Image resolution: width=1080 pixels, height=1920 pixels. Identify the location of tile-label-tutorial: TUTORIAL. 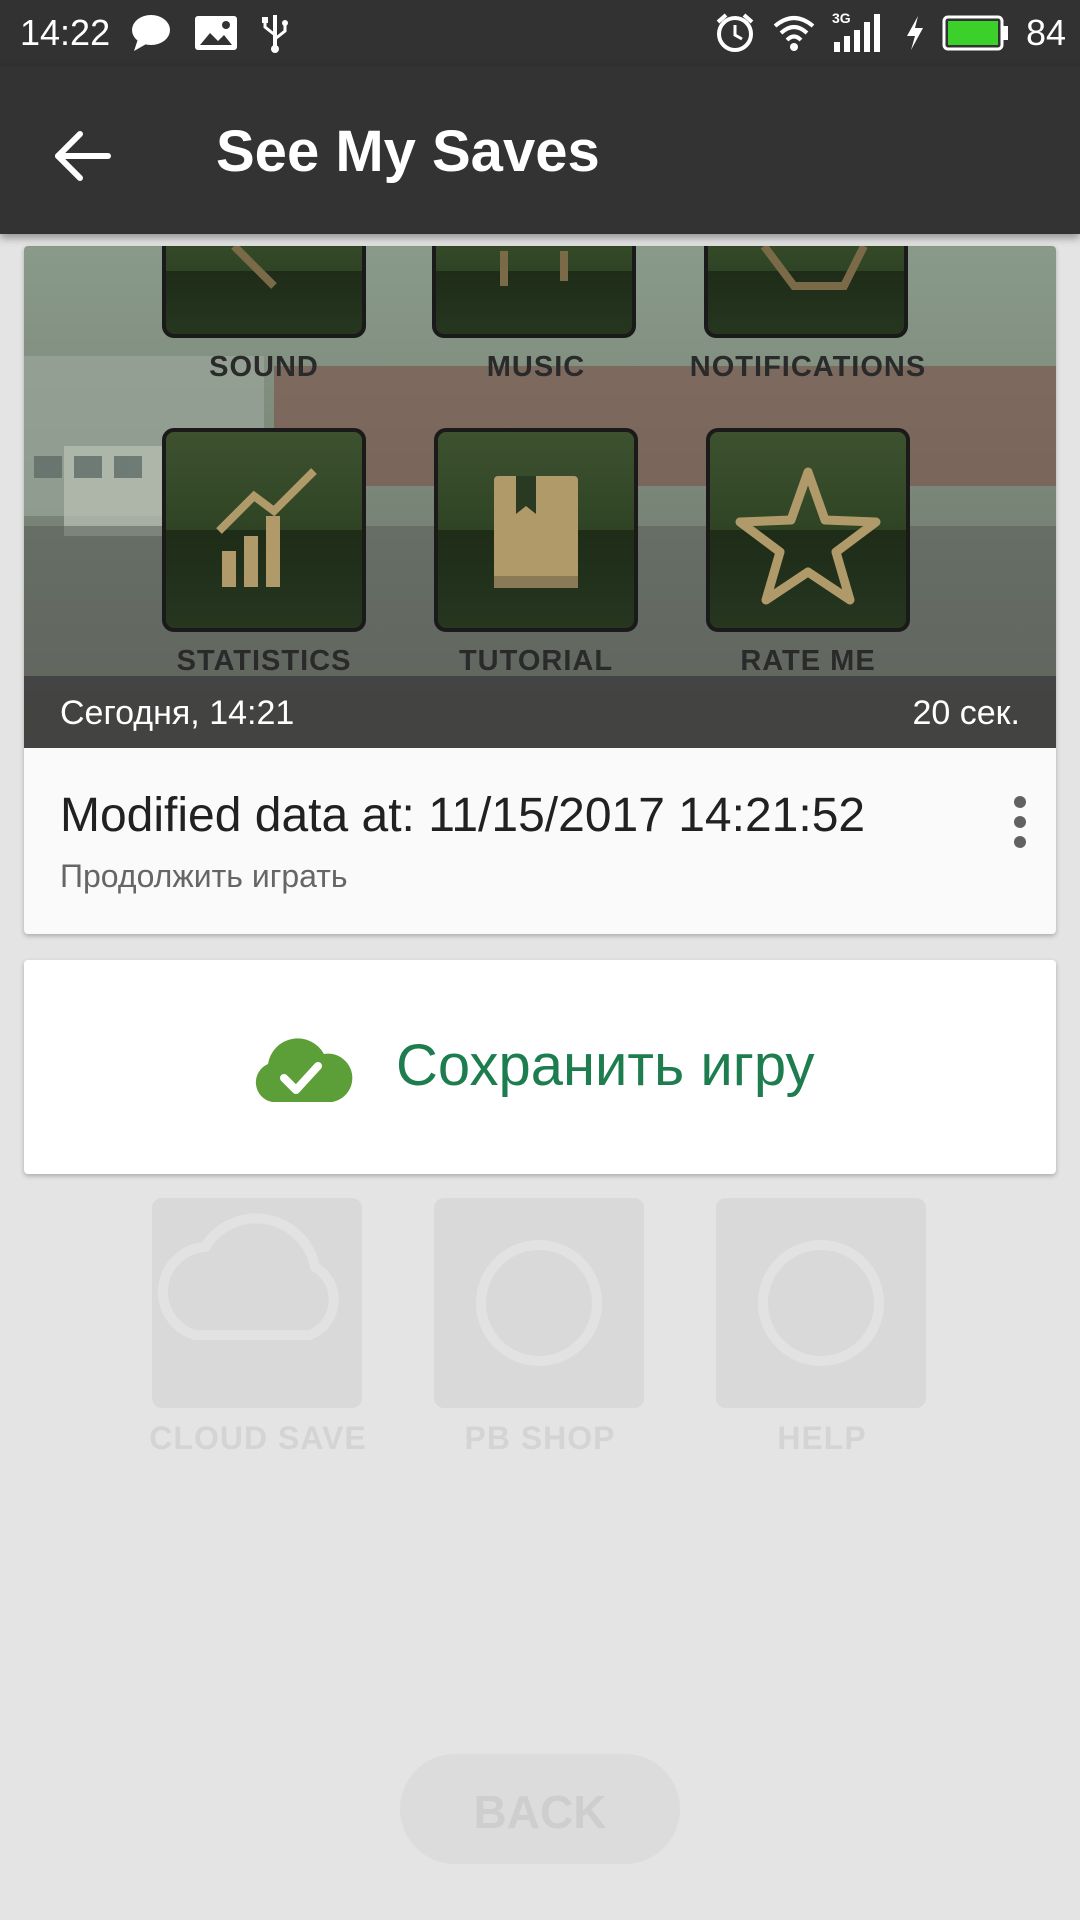
(536, 661).